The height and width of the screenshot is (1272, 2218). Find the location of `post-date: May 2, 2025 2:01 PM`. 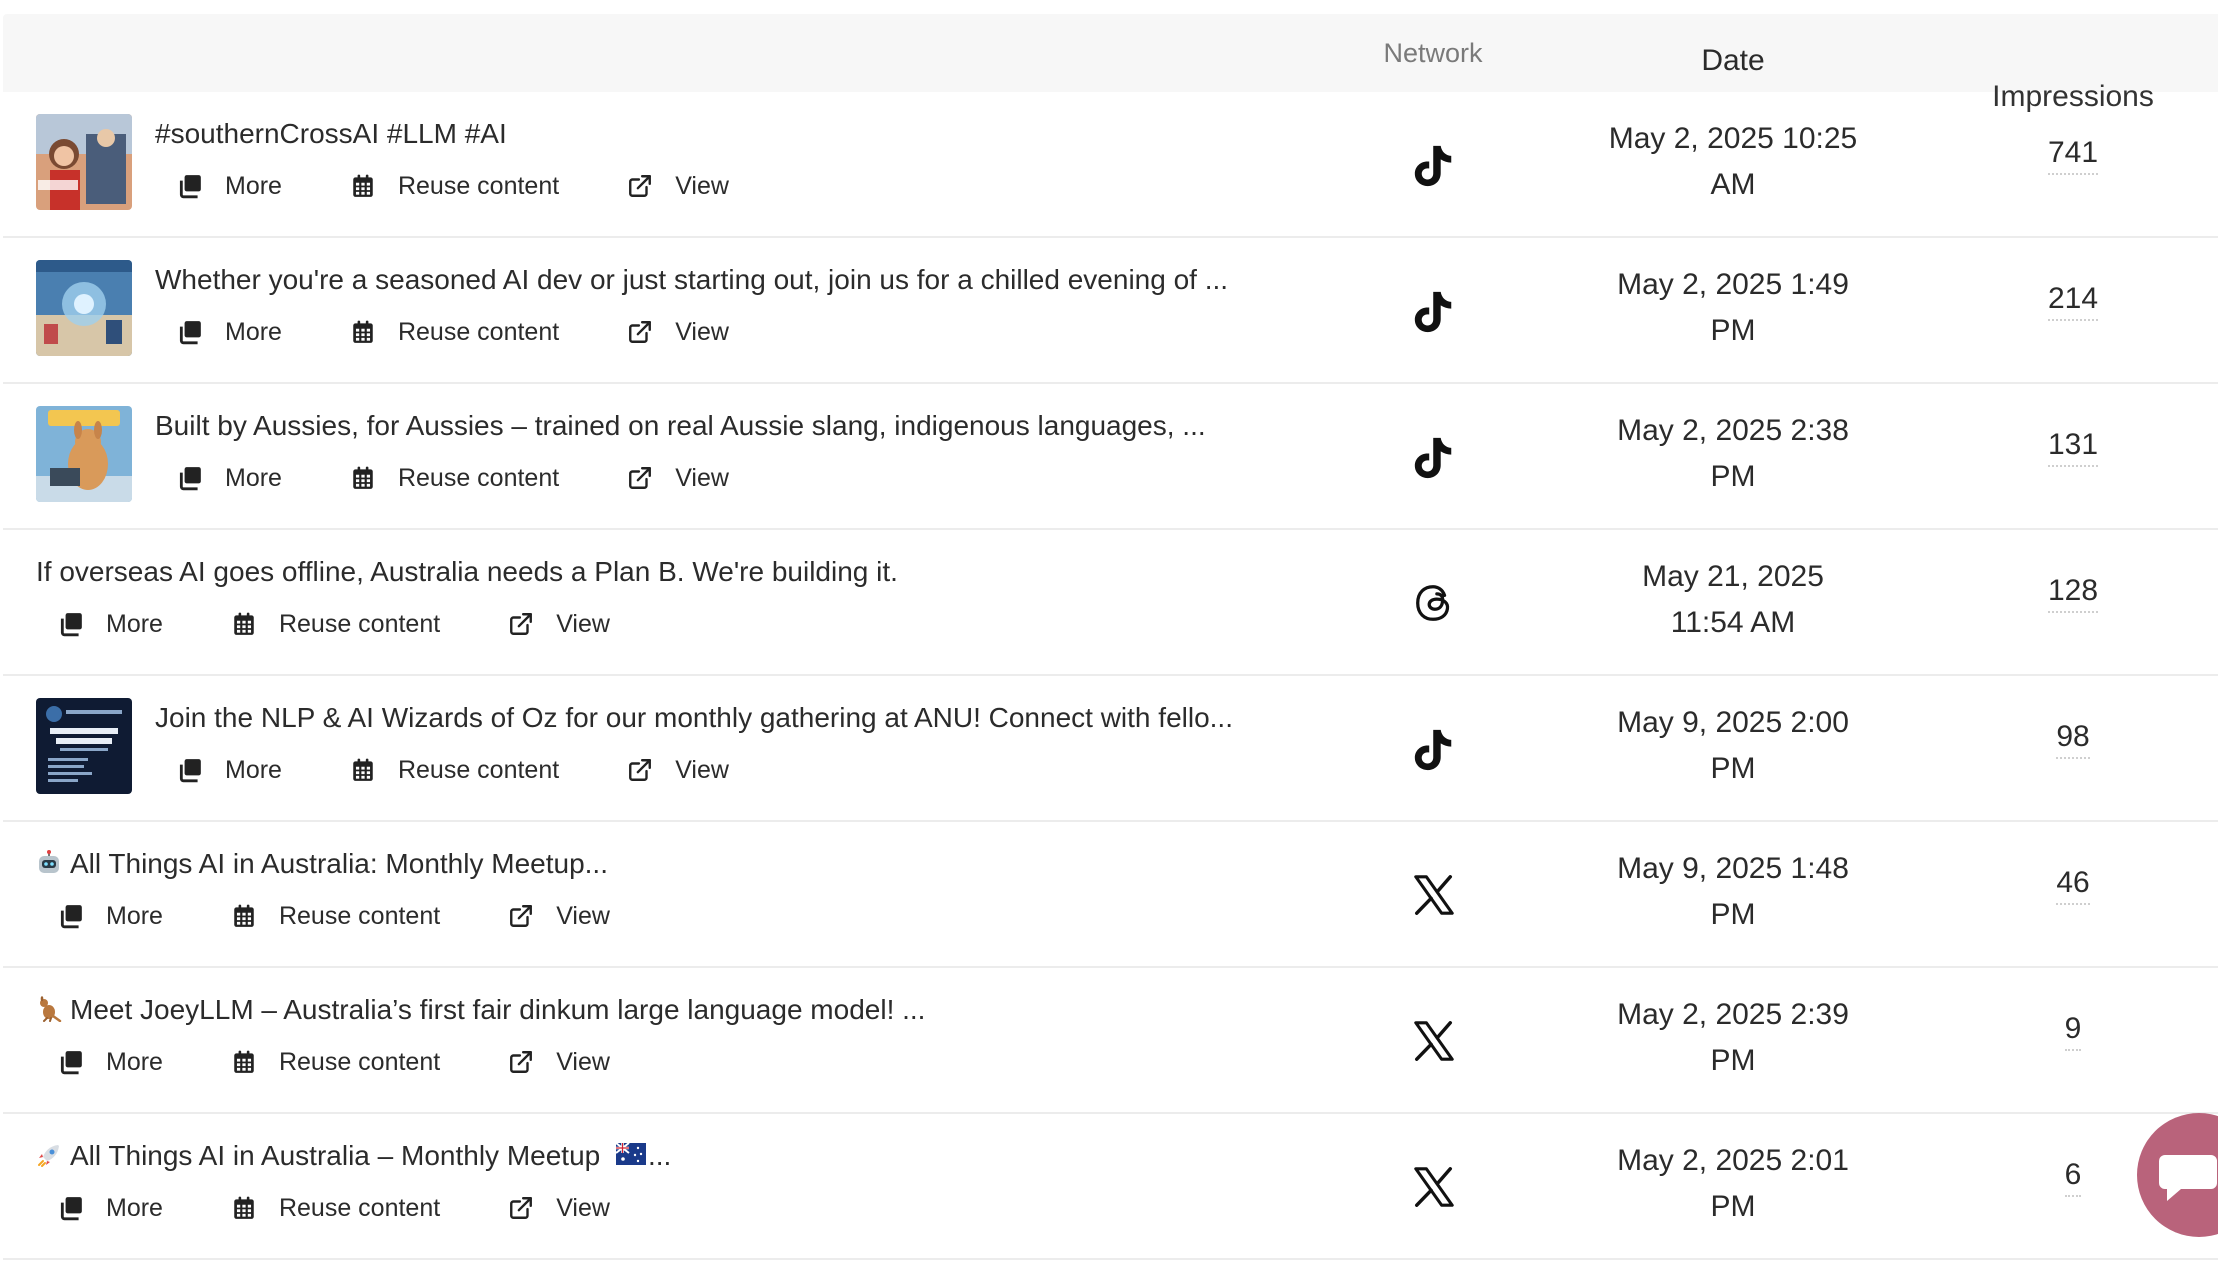

post-date: May 2, 2025 2:01 PM is located at coordinates (1733, 1184).